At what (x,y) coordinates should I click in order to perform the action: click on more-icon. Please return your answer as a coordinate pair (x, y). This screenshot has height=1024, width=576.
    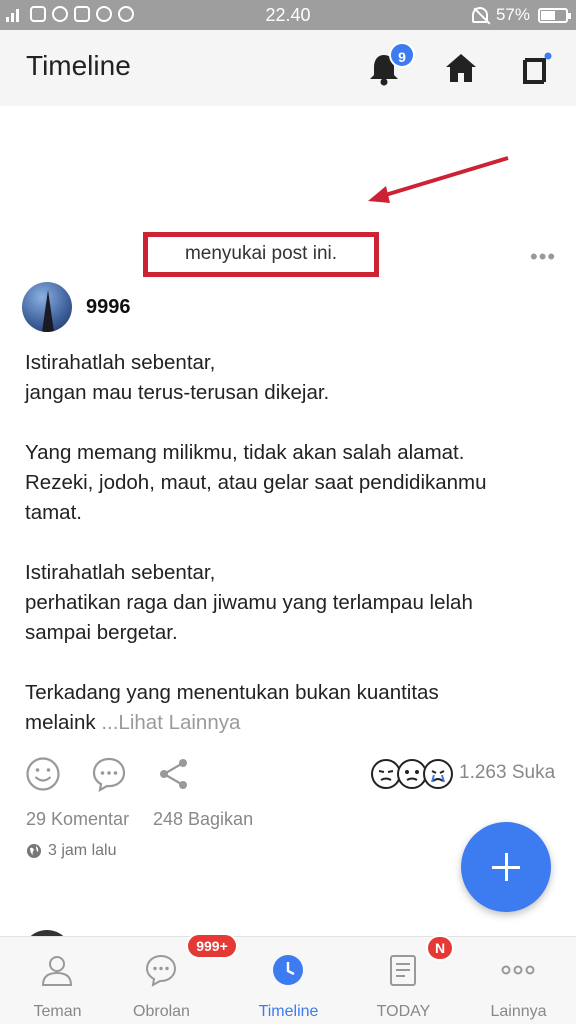
    Looking at the image, I should click on (518, 970).